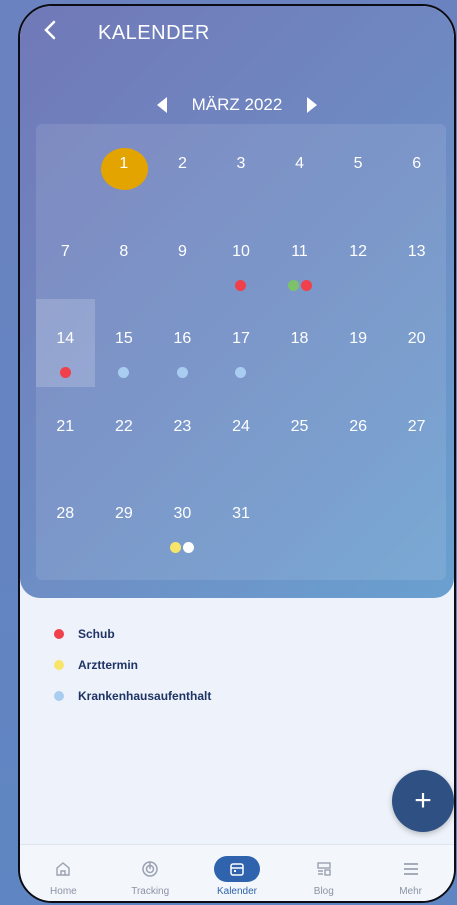  Describe the element at coordinates (241, 518) in the screenshot. I see `day-cell-31: 31` at that location.